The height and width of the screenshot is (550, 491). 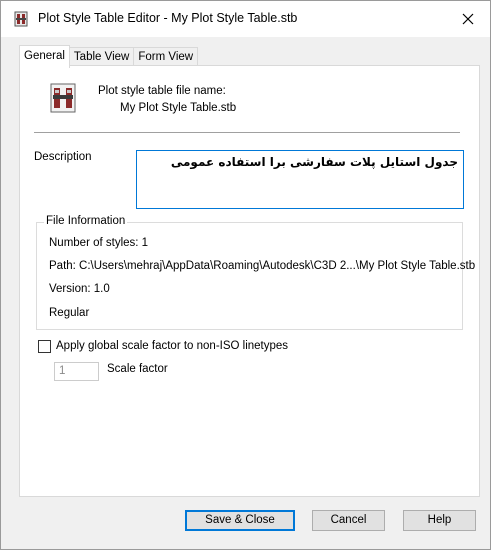 What do you see at coordinates (86, 221) in the screenshot?
I see `file-information-title: File Information` at bounding box center [86, 221].